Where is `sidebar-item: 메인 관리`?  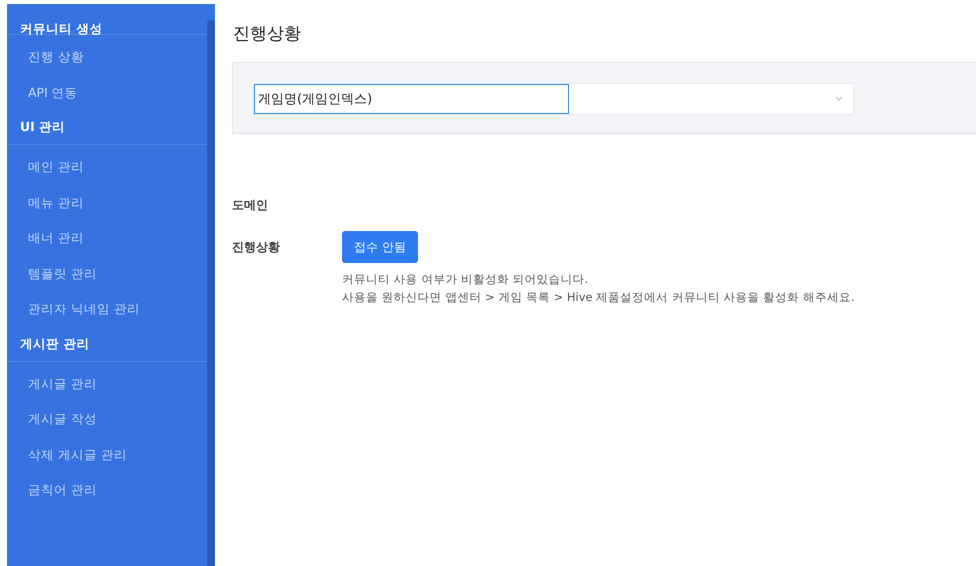 sidebar-item: 메인 관리 is located at coordinates (107, 170).